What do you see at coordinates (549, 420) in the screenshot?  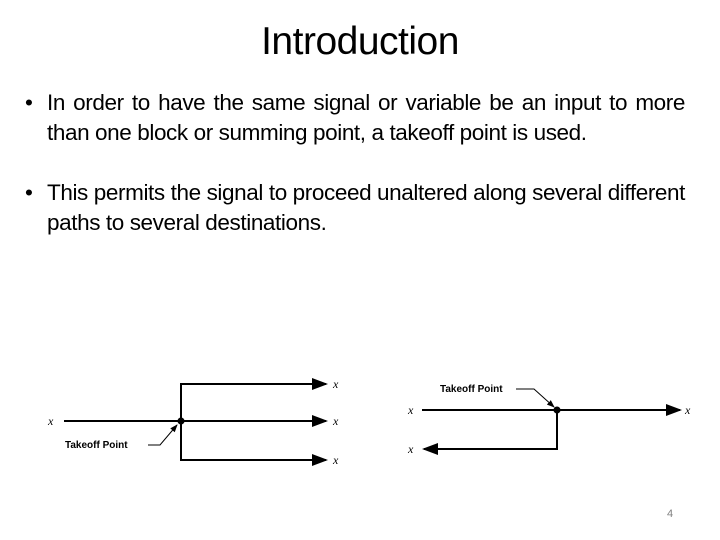 I see `takeoff-diagram-feedback: Takeoff Point x x x` at bounding box center [549, 420].